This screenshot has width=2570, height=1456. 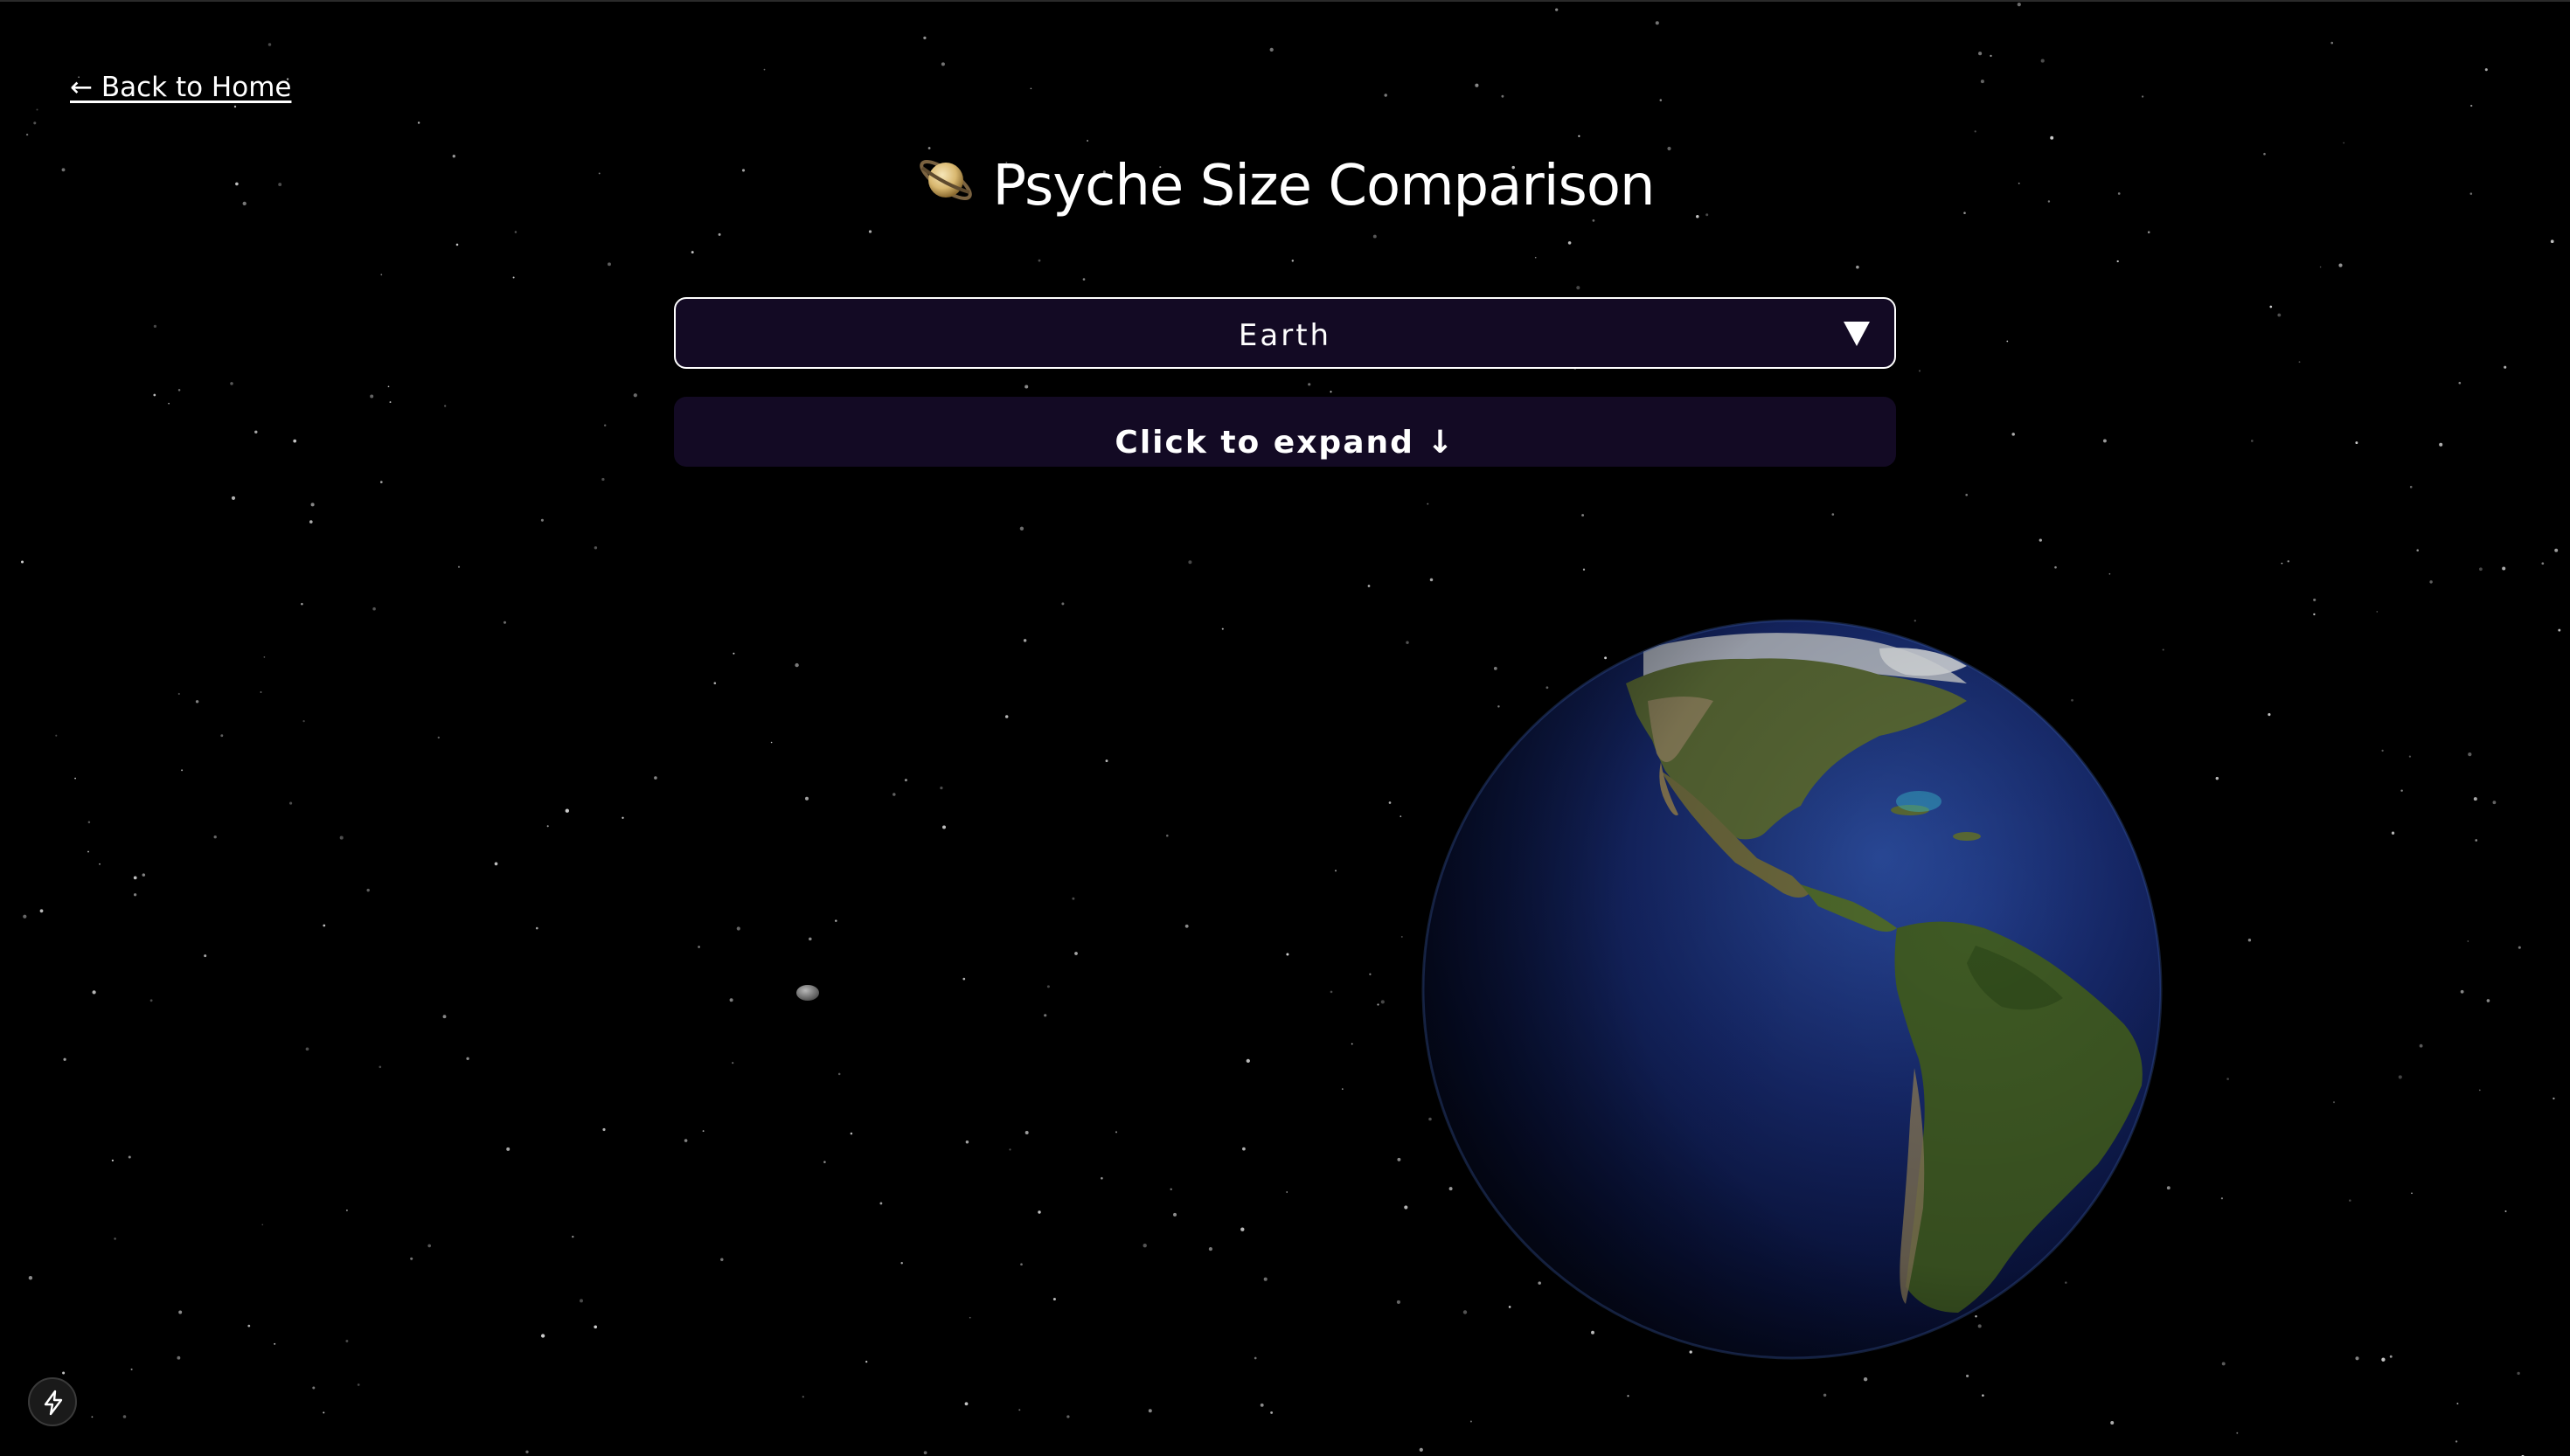 I want to click on psyche-asteroid, so click(x=807, y=993).